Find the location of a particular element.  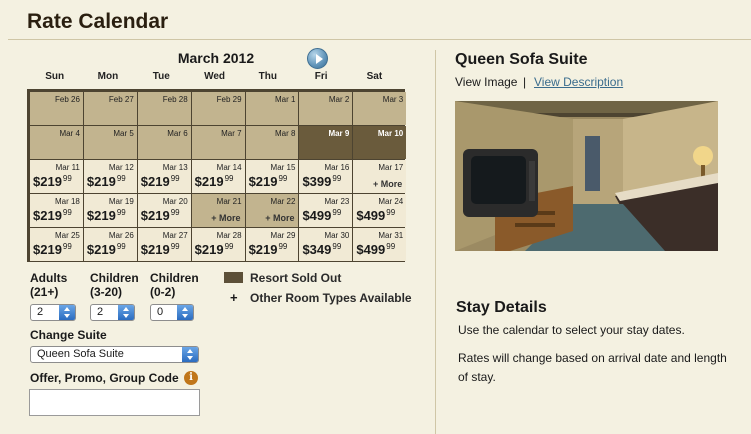

calendar-day-cell: Mar 13 $21999 is located at coordinates (164, 176).